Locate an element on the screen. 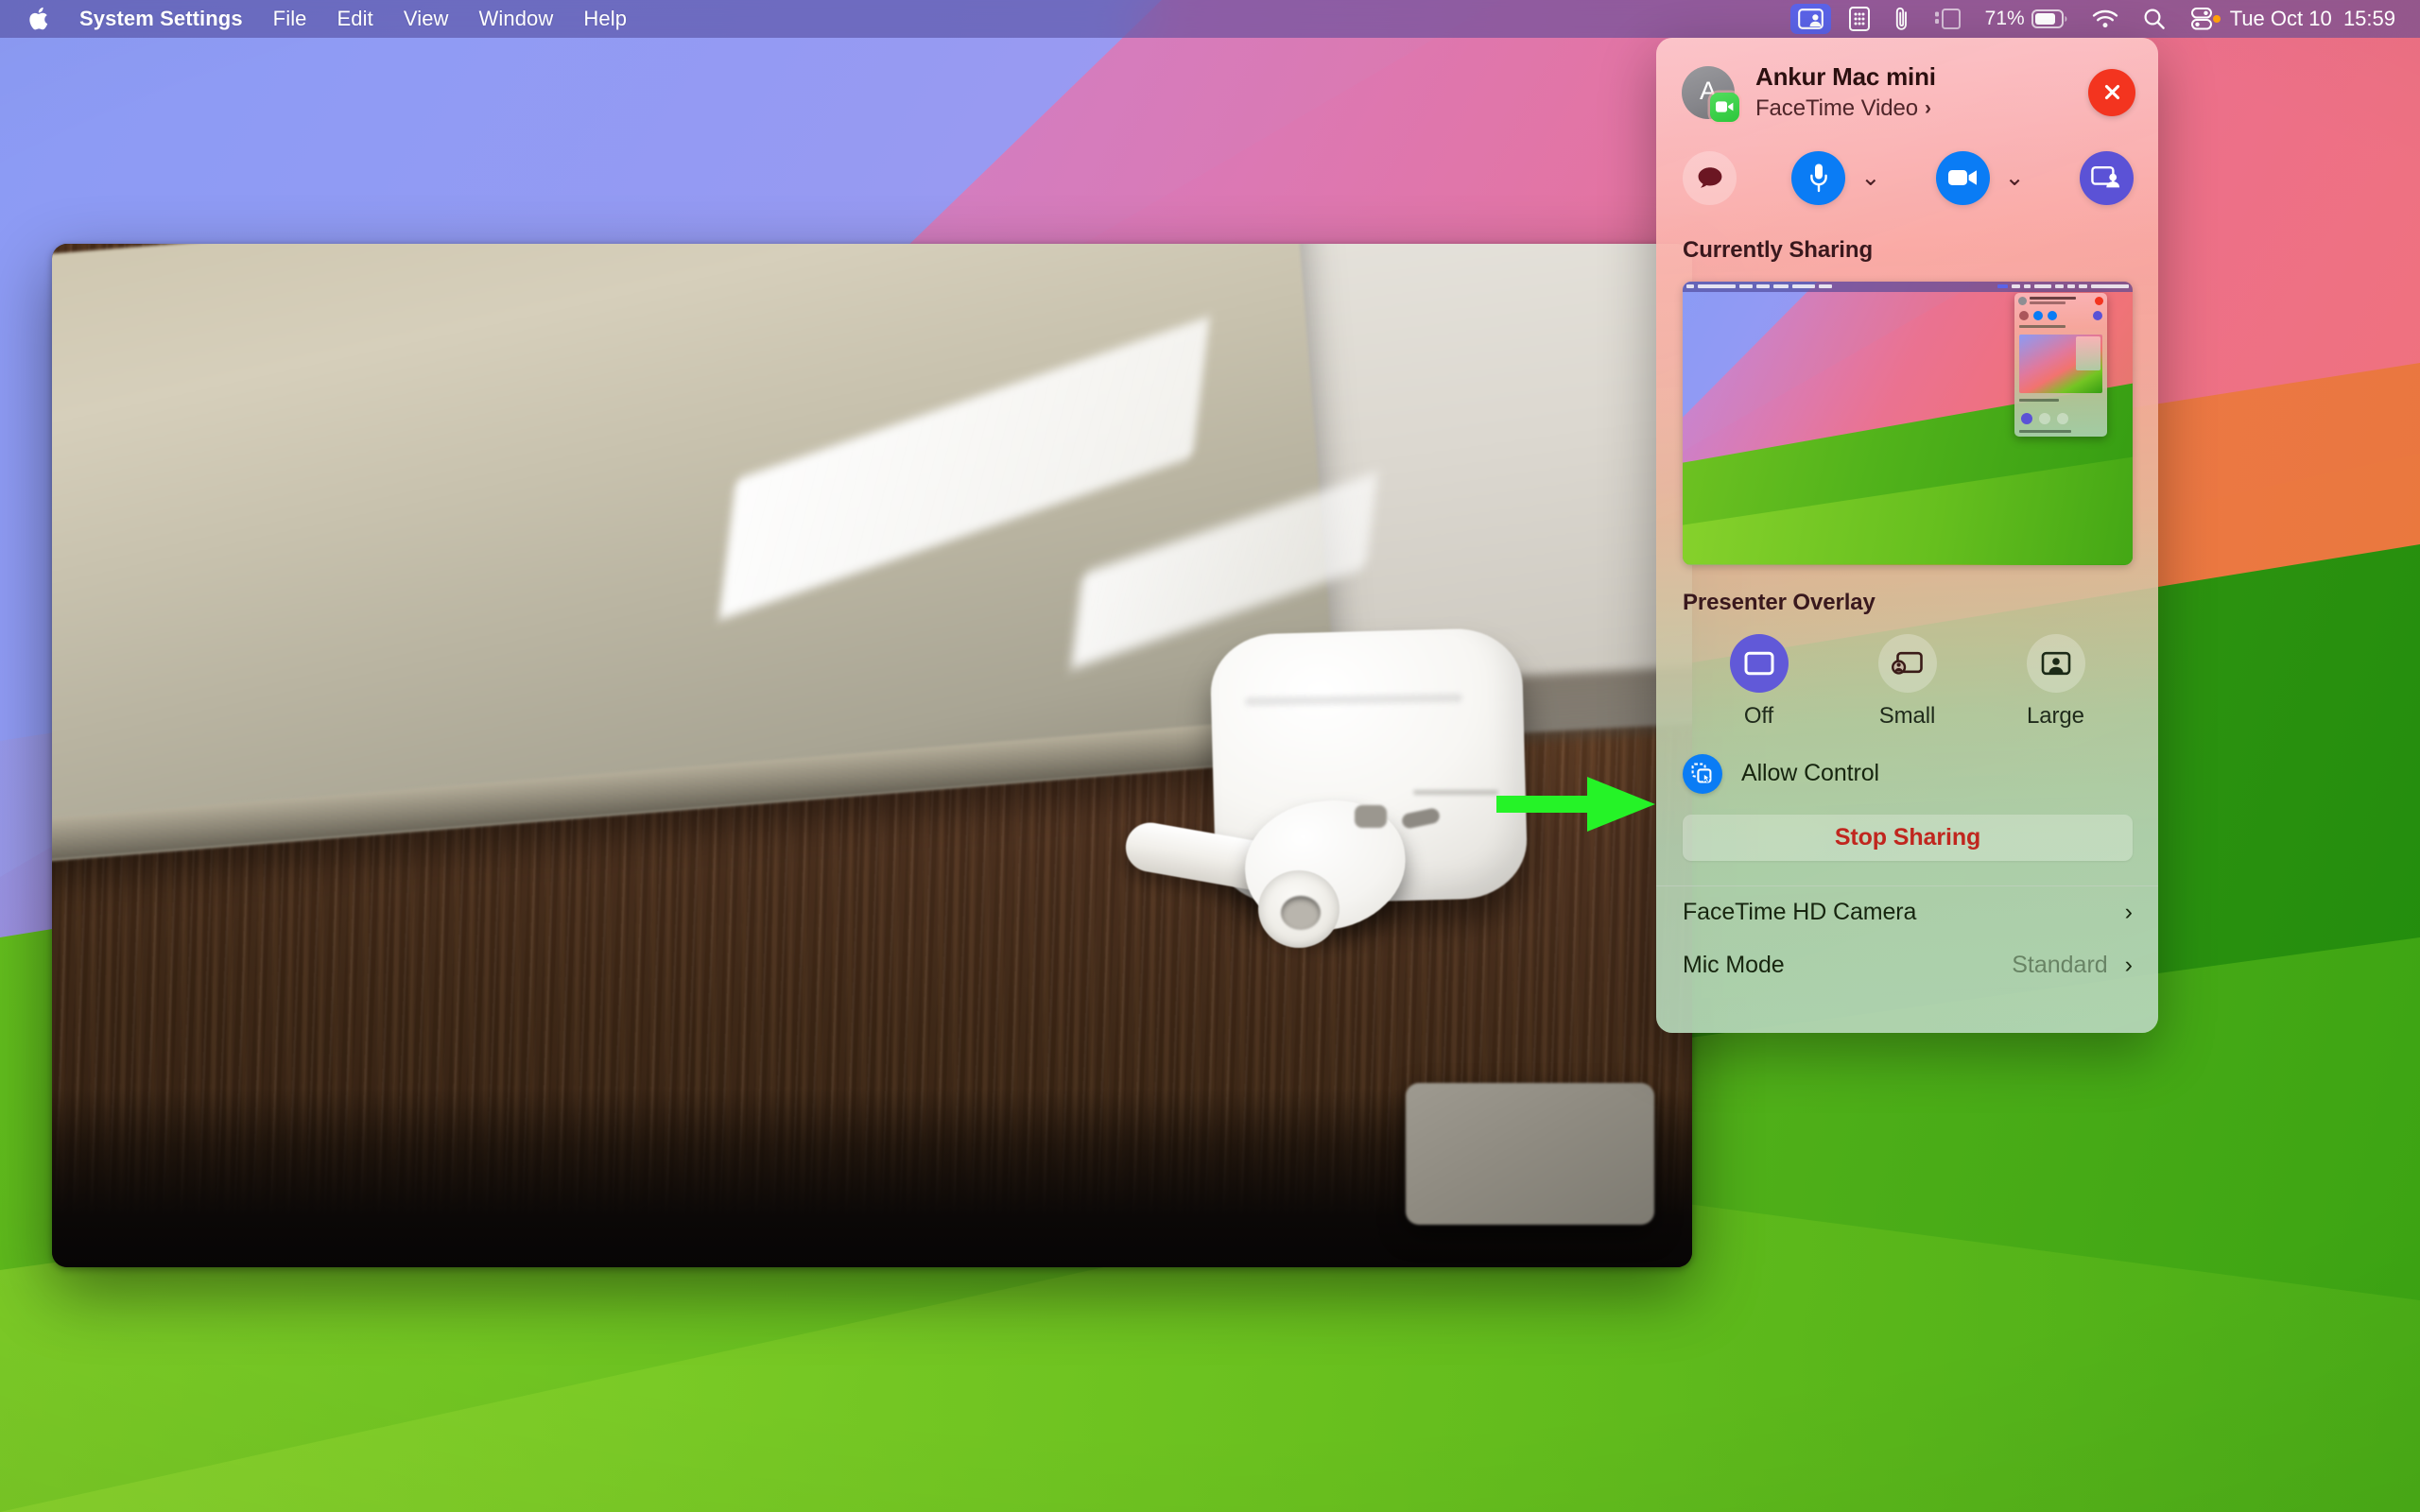  chat-button is located at coordinates (1710, 177).